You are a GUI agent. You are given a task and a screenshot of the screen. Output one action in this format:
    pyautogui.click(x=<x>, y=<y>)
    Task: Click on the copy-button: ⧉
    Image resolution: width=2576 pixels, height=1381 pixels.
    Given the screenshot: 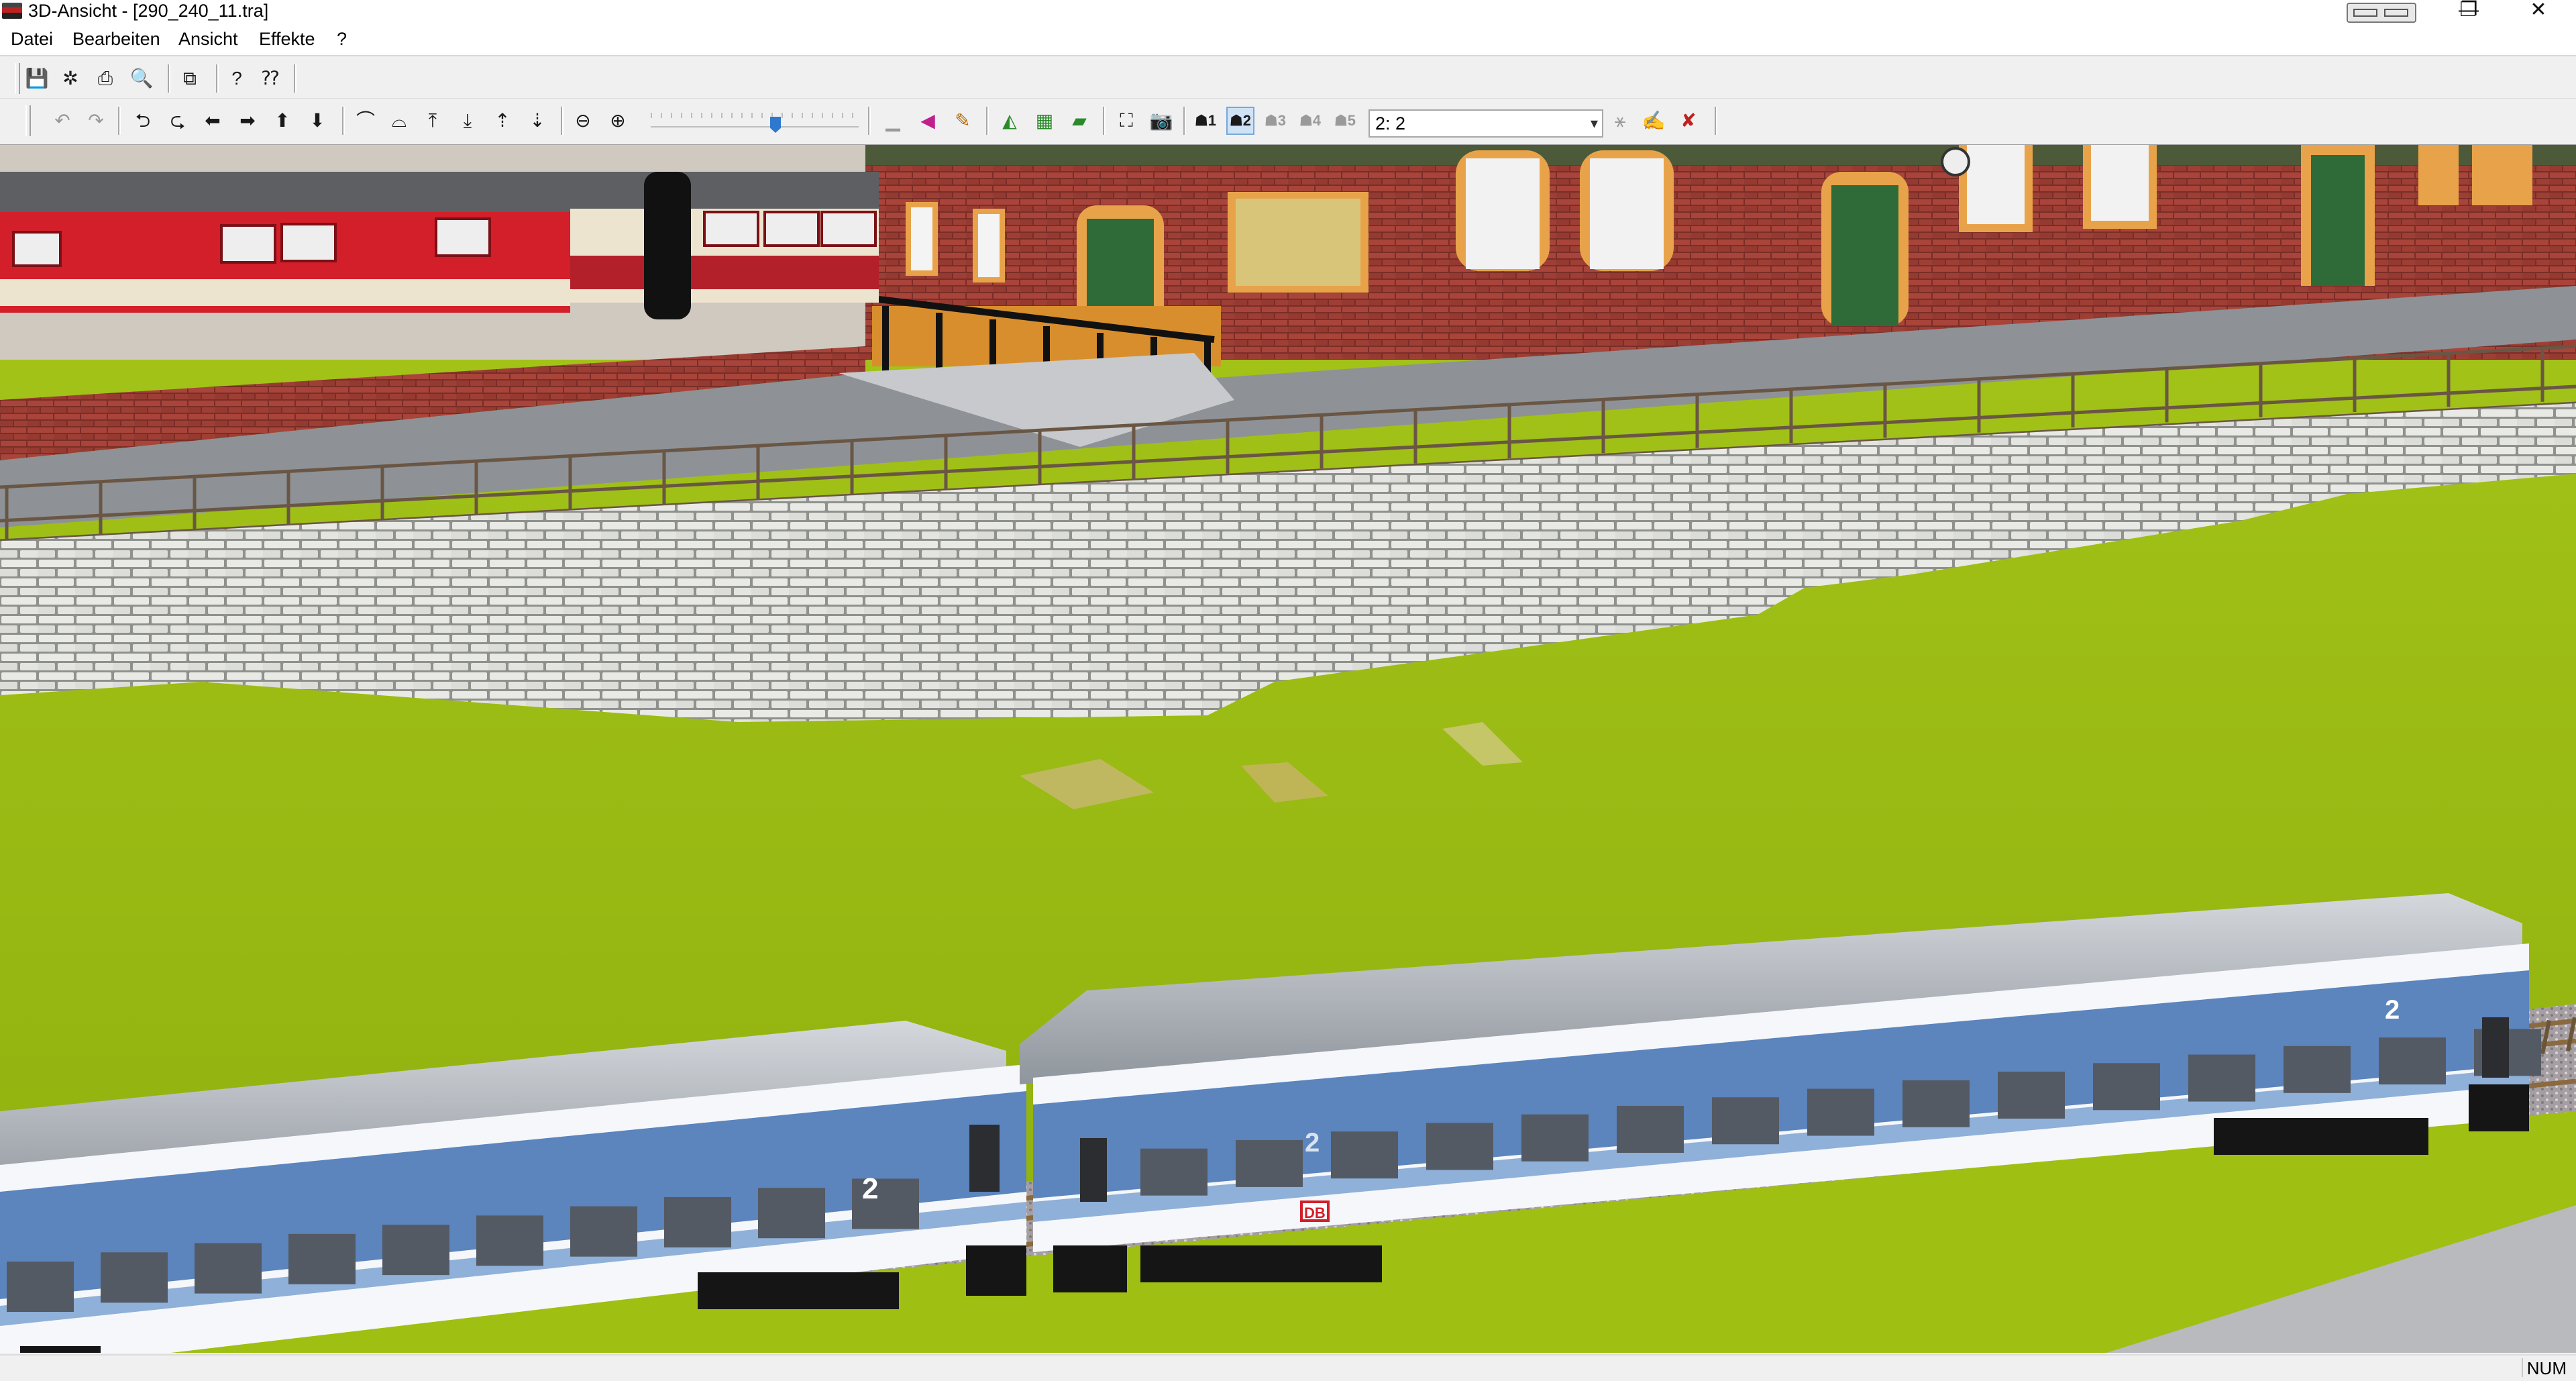 What is the action you would take?
    pyautogui.click(x=190, y=78)
    